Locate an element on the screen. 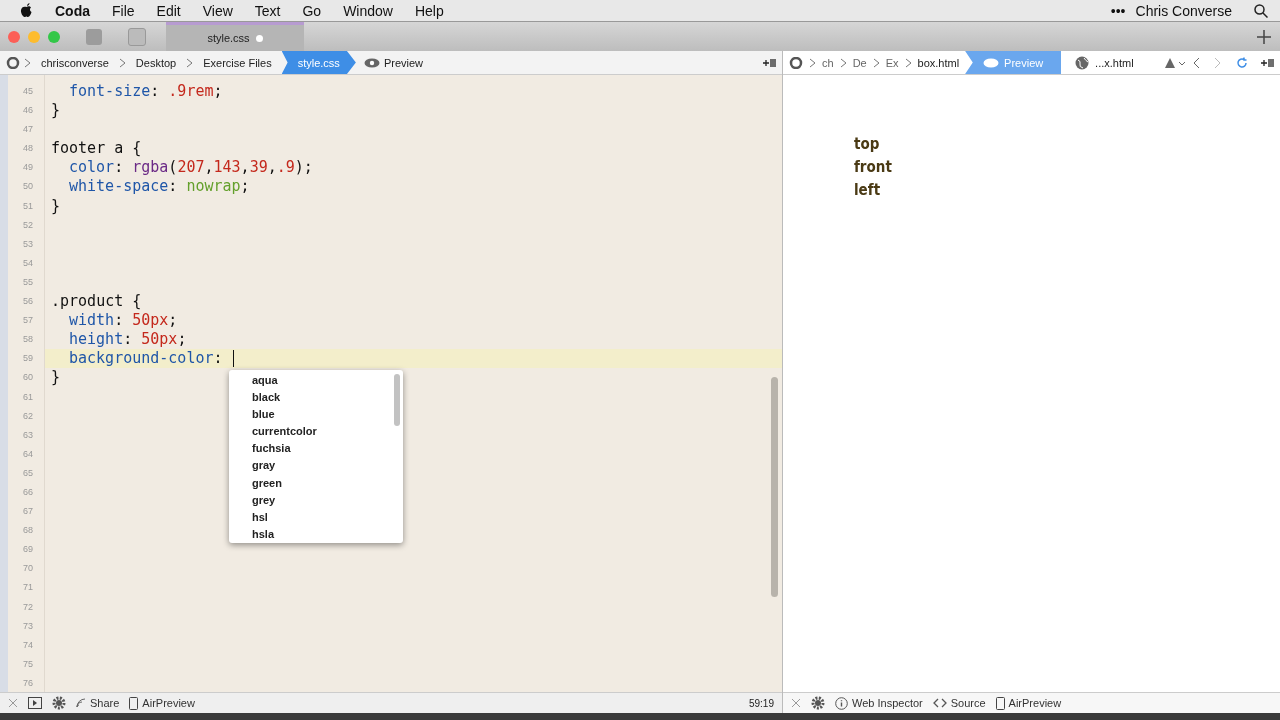  line-number: 45 is located at coordinates (28, 91).